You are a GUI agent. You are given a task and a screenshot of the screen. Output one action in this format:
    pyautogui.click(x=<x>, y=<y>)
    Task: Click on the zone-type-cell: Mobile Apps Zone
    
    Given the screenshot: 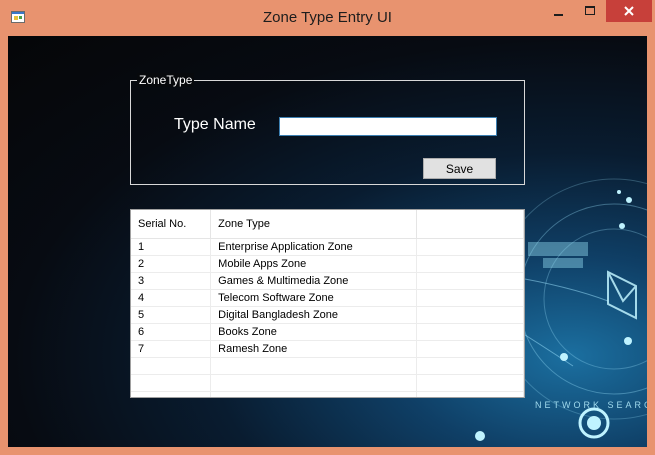 What is the action you would take?
    pyautogui.click(x=313, y=264)
    